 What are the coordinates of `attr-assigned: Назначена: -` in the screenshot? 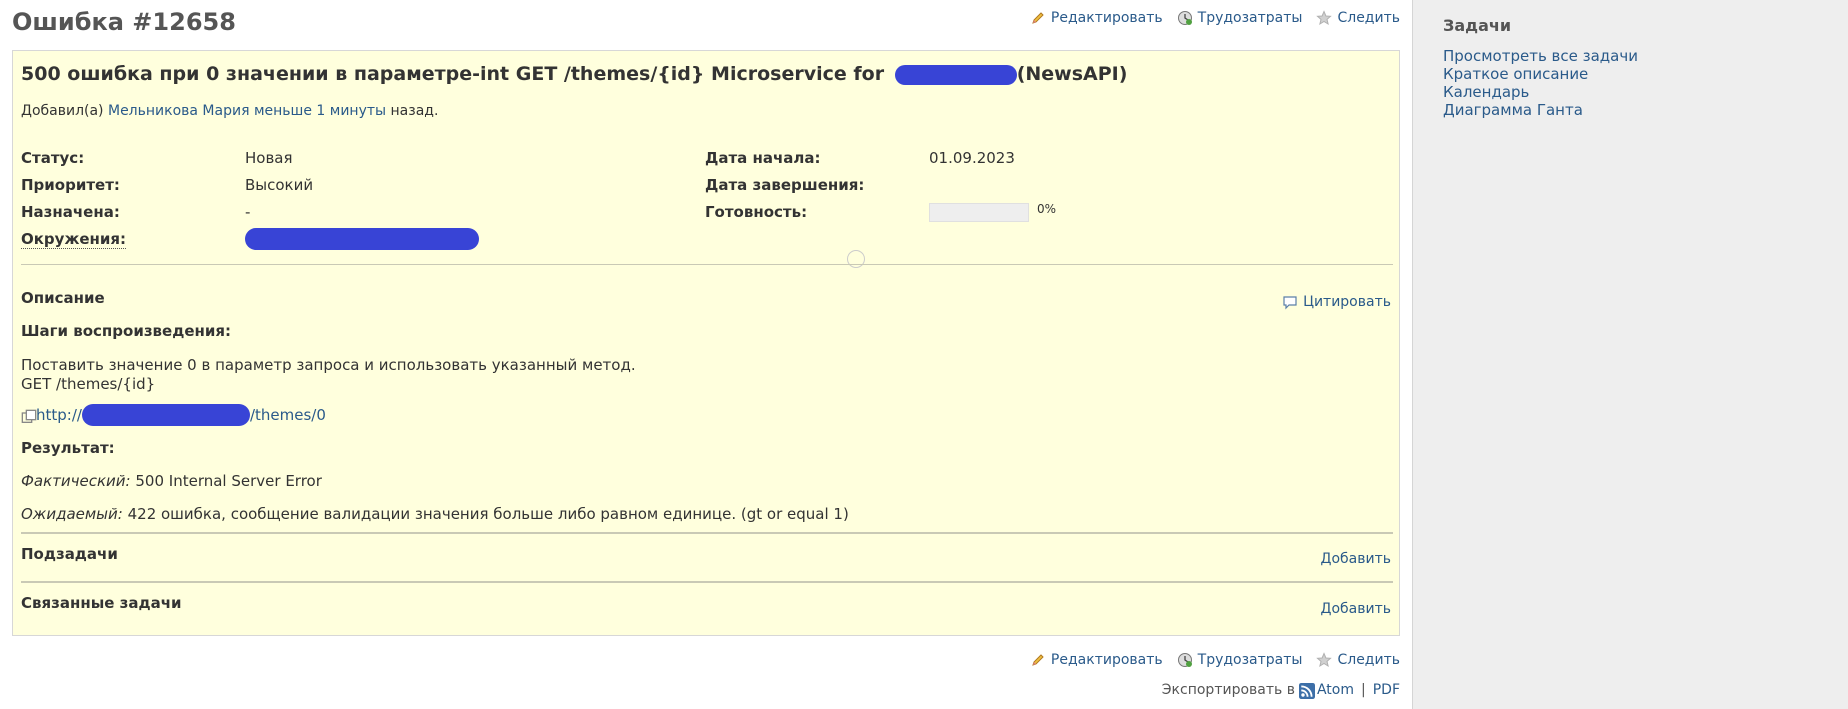 It's located at (361, 215).